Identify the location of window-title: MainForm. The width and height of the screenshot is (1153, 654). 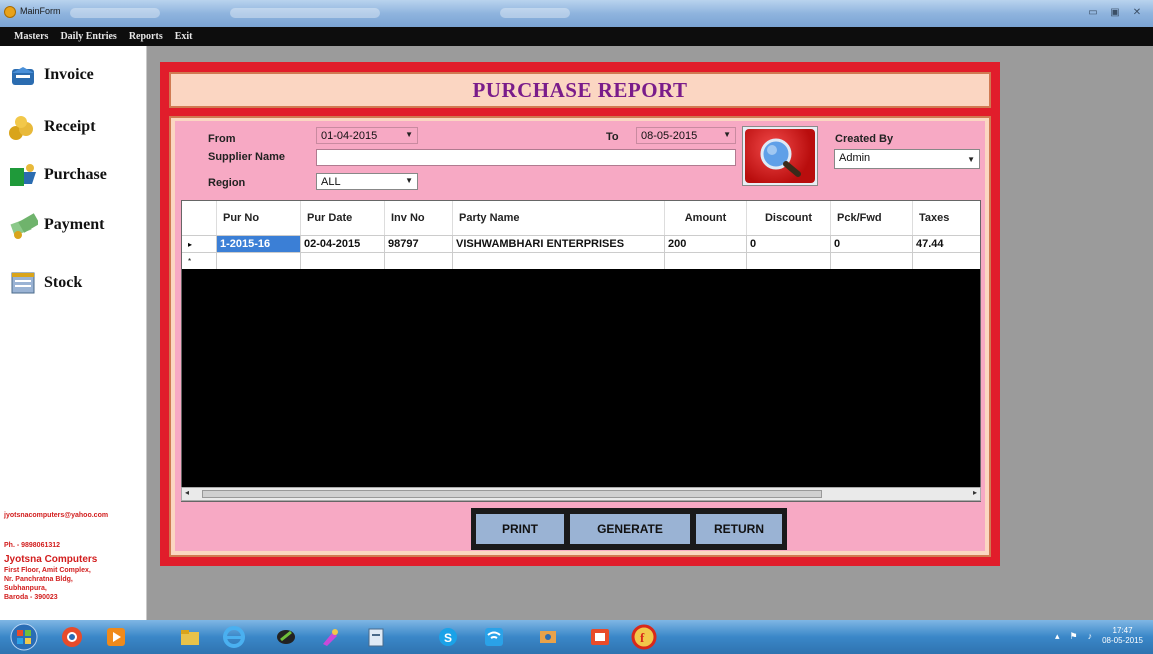
(40, 11).